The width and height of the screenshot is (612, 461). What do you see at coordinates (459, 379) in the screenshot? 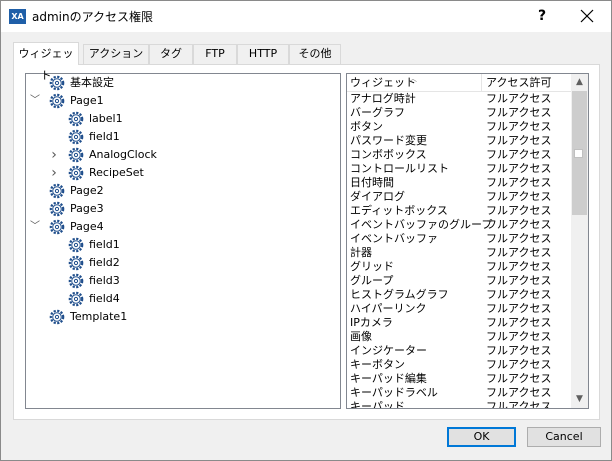
I see `list-row: キーパッド編集 フルアクセス` at bounding box center [459, 379].